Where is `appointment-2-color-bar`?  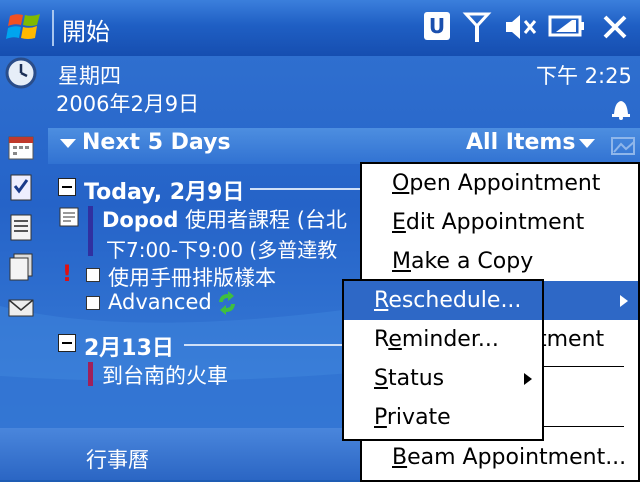
appointment-2-color-bar is located at coordinates (90, 374).